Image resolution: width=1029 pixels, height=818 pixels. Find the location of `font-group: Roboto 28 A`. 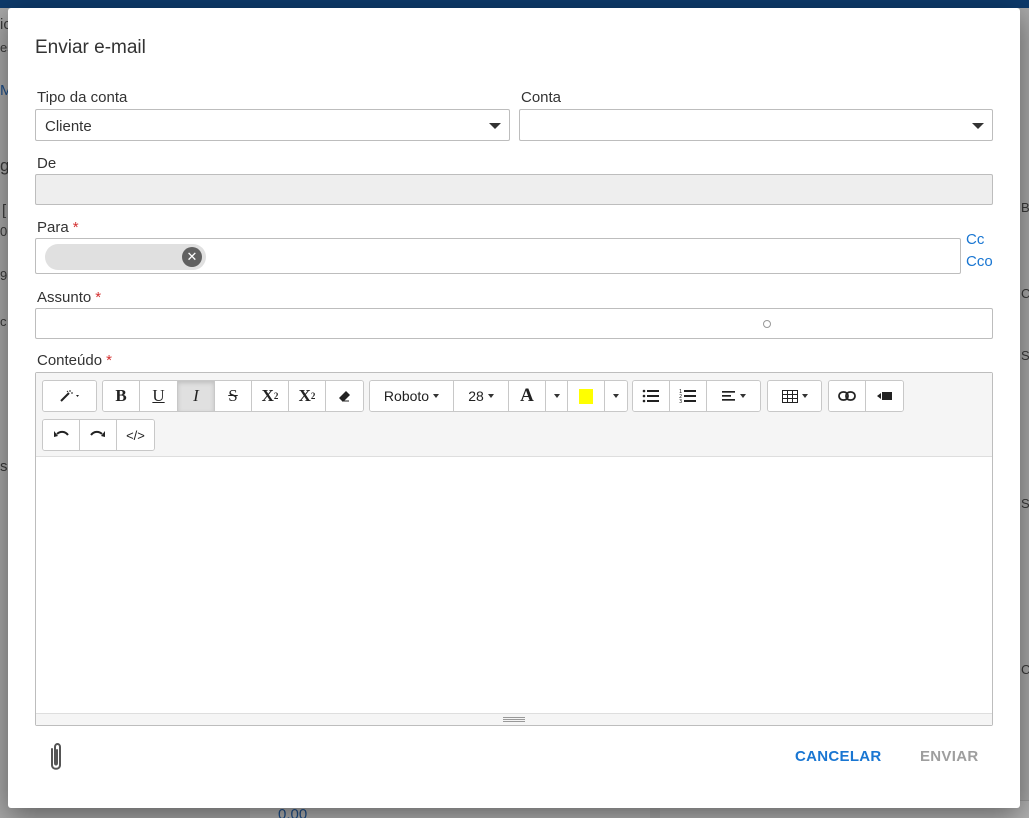

font-group: Roboto 28 A is located at coordinates (498, 396).